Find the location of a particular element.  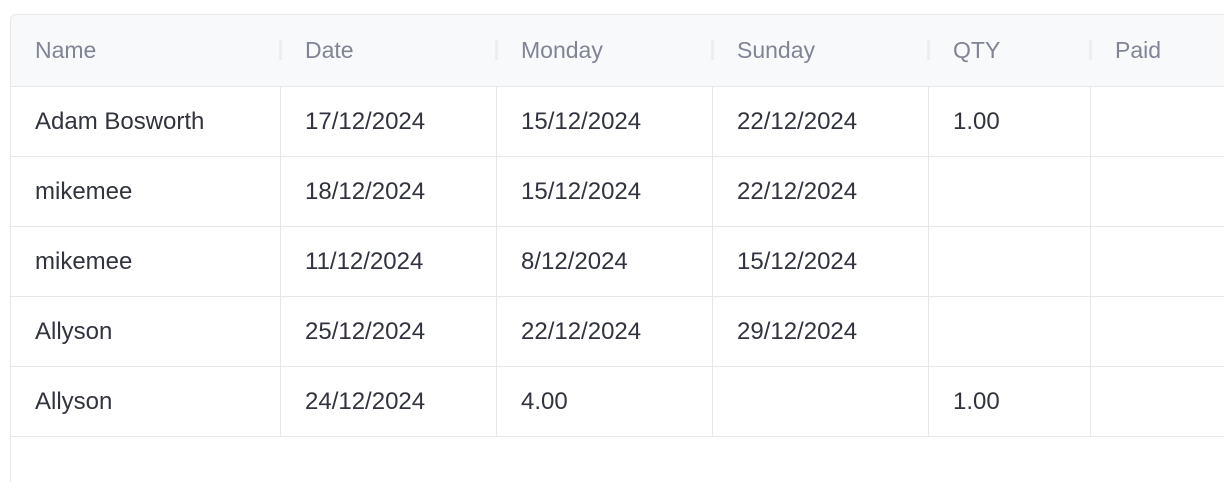

table-row: Allyson 24/12/2024 4.00 1.00 is located at coordinates (617, 402).